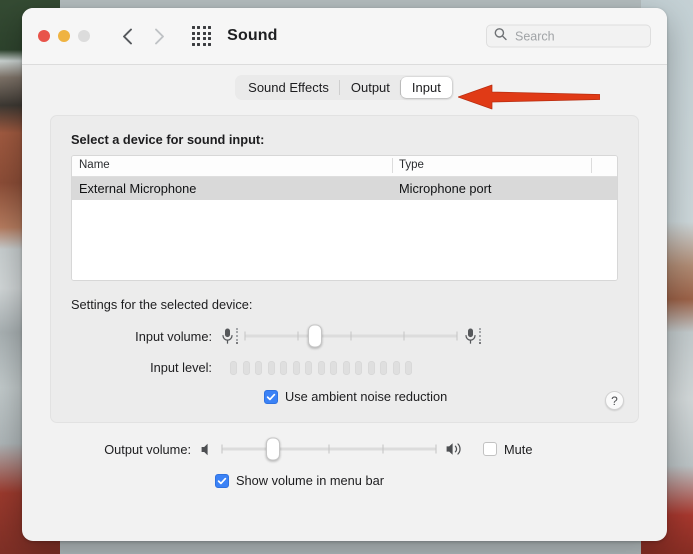 The height and width of the screenshot is (554, 693). Describe the element at coordinates (604, 166) in the screenshot. I see `column-header-extra` at that location.